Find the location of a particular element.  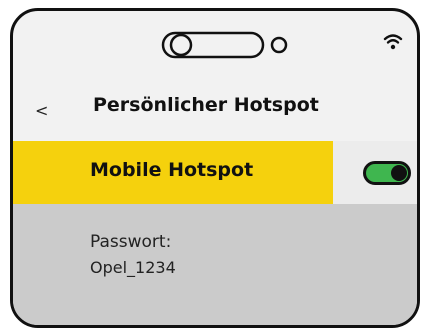

password-label: Passwort: is located at coordinates (131, 242).